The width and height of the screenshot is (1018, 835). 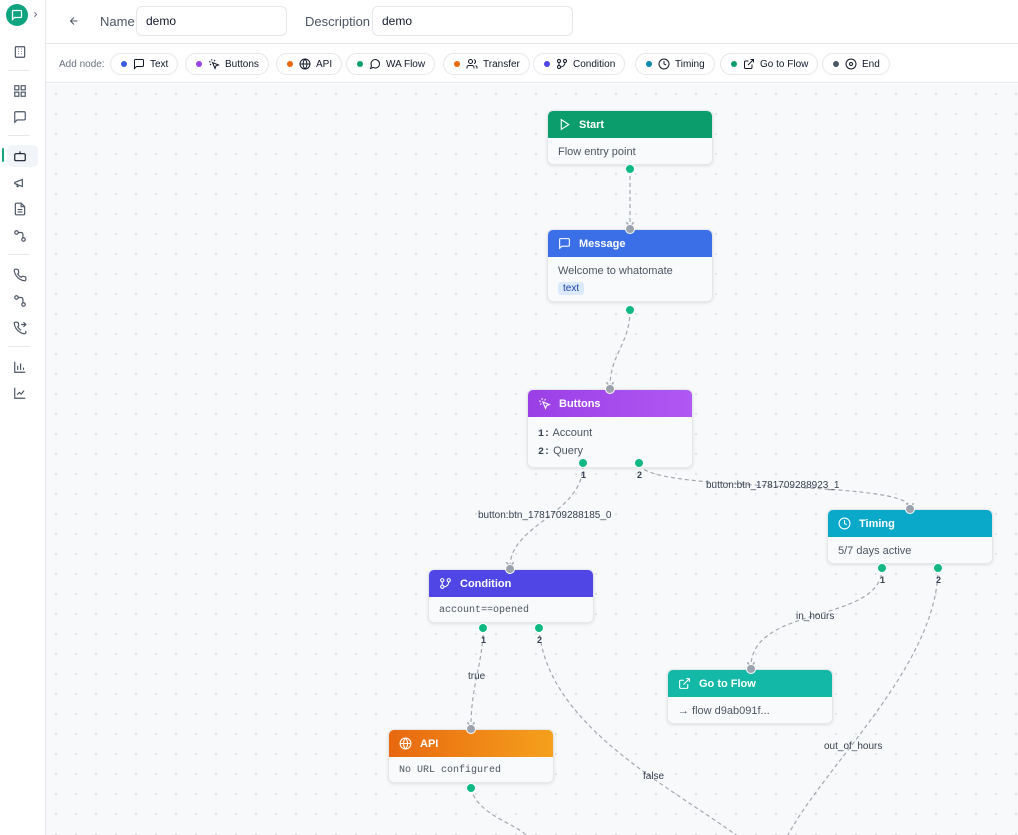 I want to click on node-header: API, so click(x=471, y=743).